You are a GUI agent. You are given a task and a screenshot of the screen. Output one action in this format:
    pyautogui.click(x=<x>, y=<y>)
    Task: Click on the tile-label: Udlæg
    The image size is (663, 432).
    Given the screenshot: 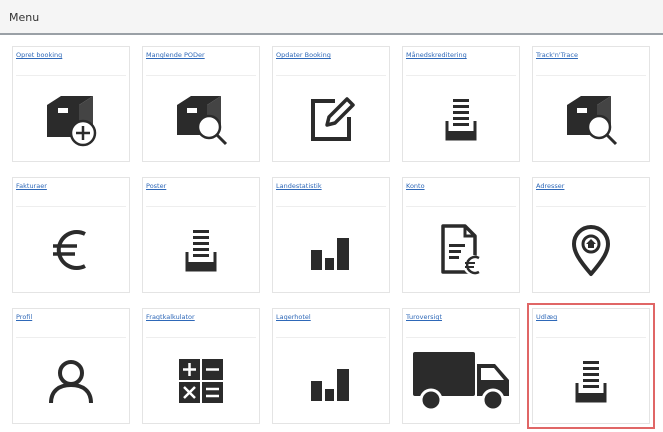 What is the action you would take?
    pyautogui.click(x=591, y=325)
    